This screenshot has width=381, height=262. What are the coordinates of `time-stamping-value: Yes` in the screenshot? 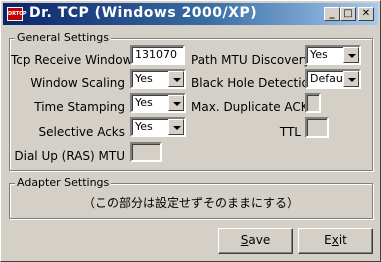 It's located at (144, 102).